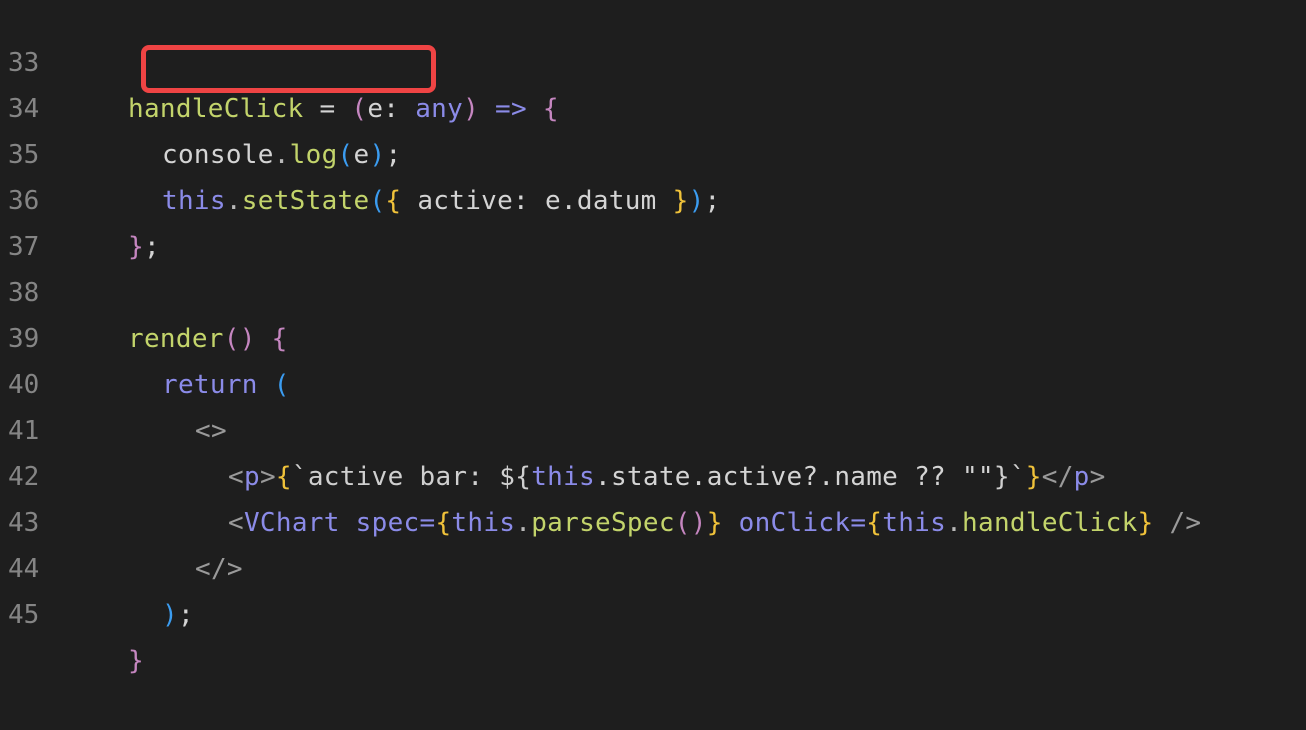 Image resolution: width=1306 pixels, height=730 pixels. Describe the element at coordinates (537, 201) in the screenshot. I see `object-body: active: e.datum` at that location.